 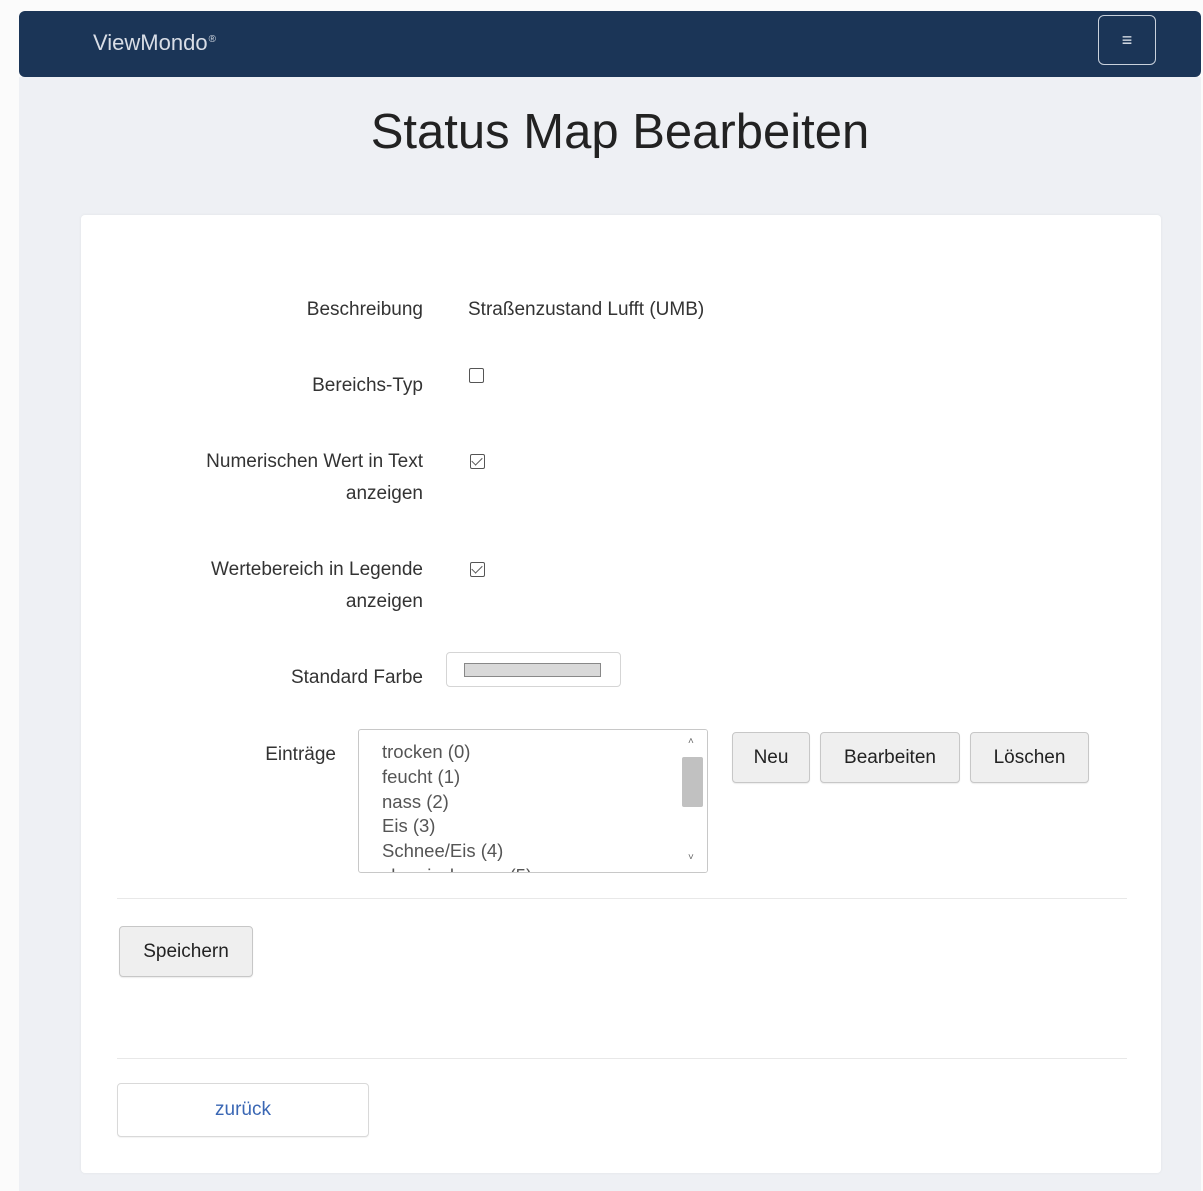 What do you see at coordinates (620, 132) in the screenshot?
I see `page-title: Status Map Bearbeiten` at bounding box center [620, 132].